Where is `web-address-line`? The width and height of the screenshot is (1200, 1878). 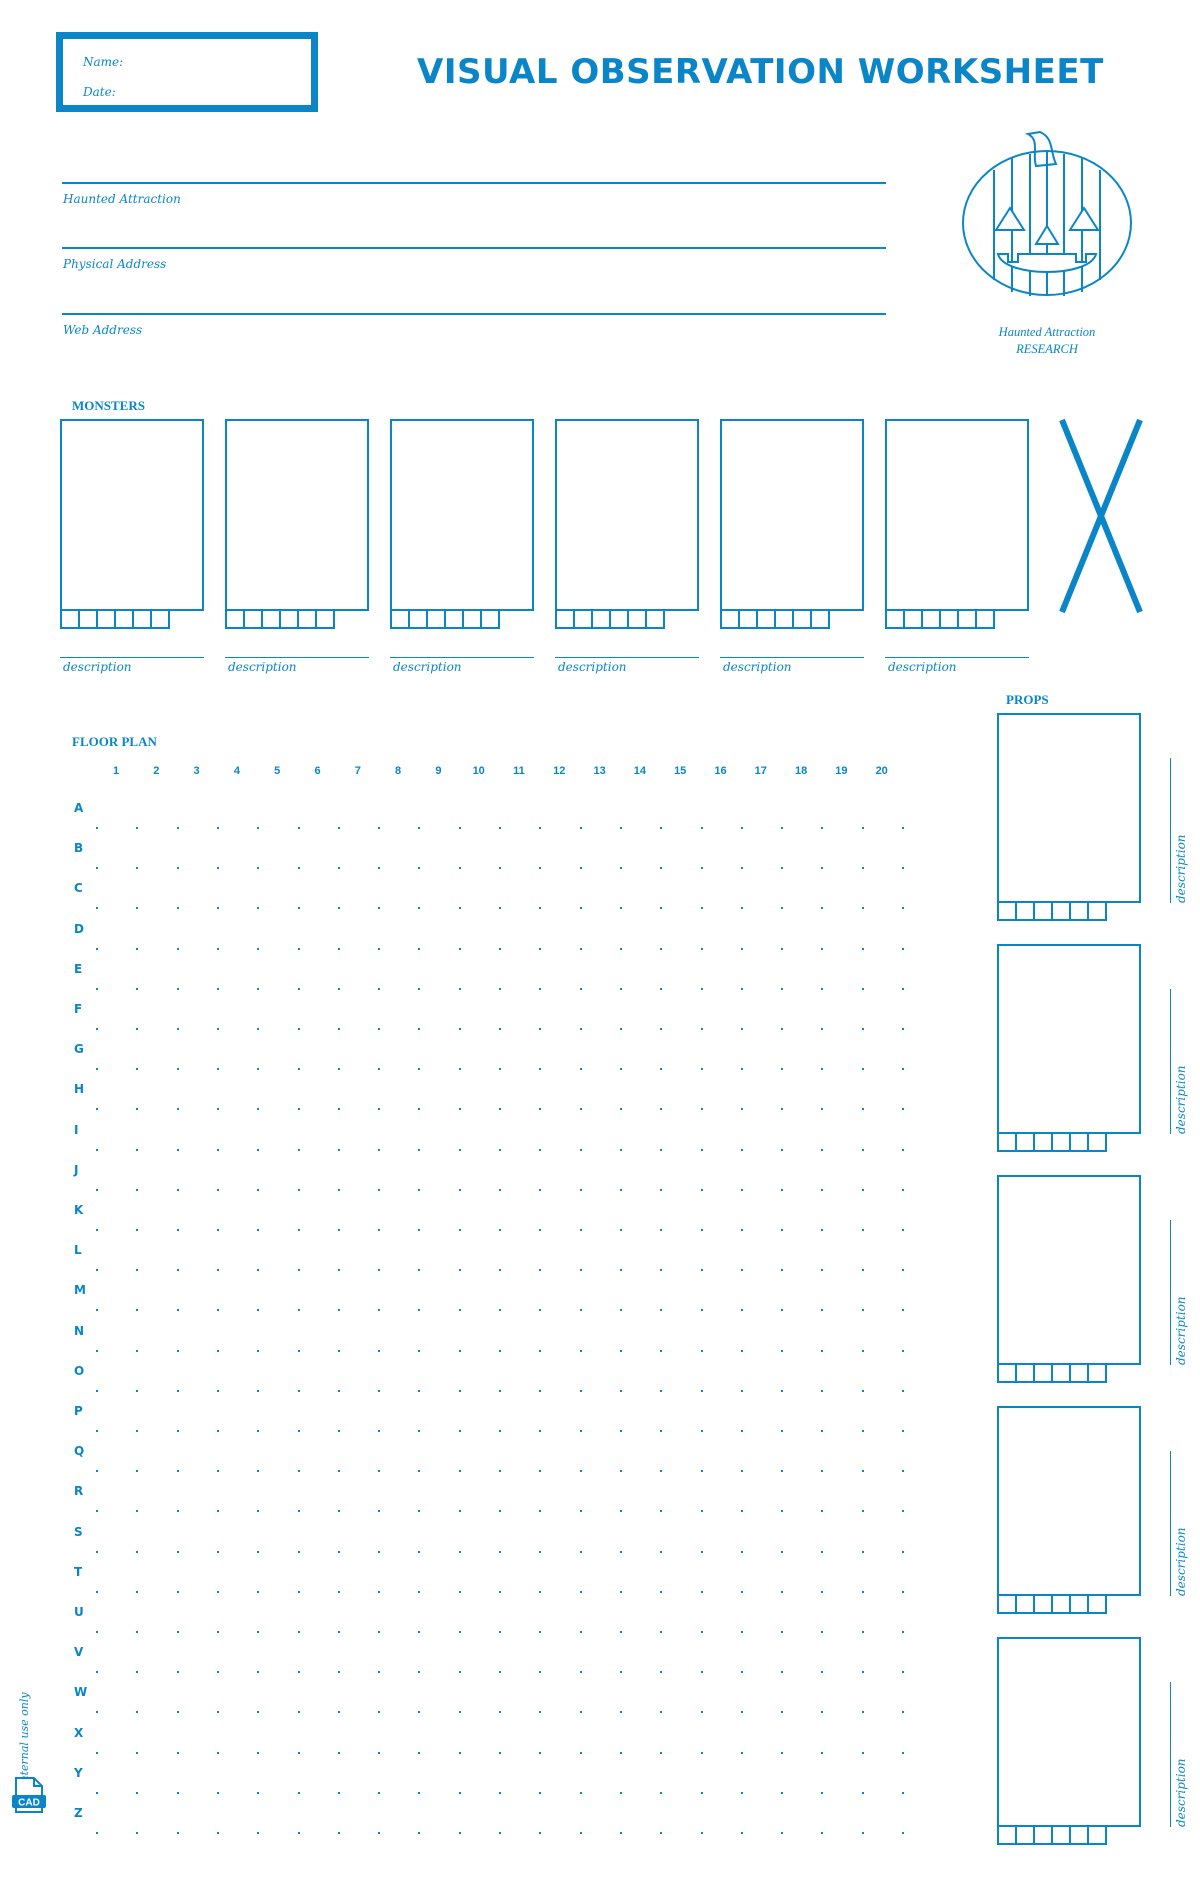 web-address-line is located at coordinates (474, 314).